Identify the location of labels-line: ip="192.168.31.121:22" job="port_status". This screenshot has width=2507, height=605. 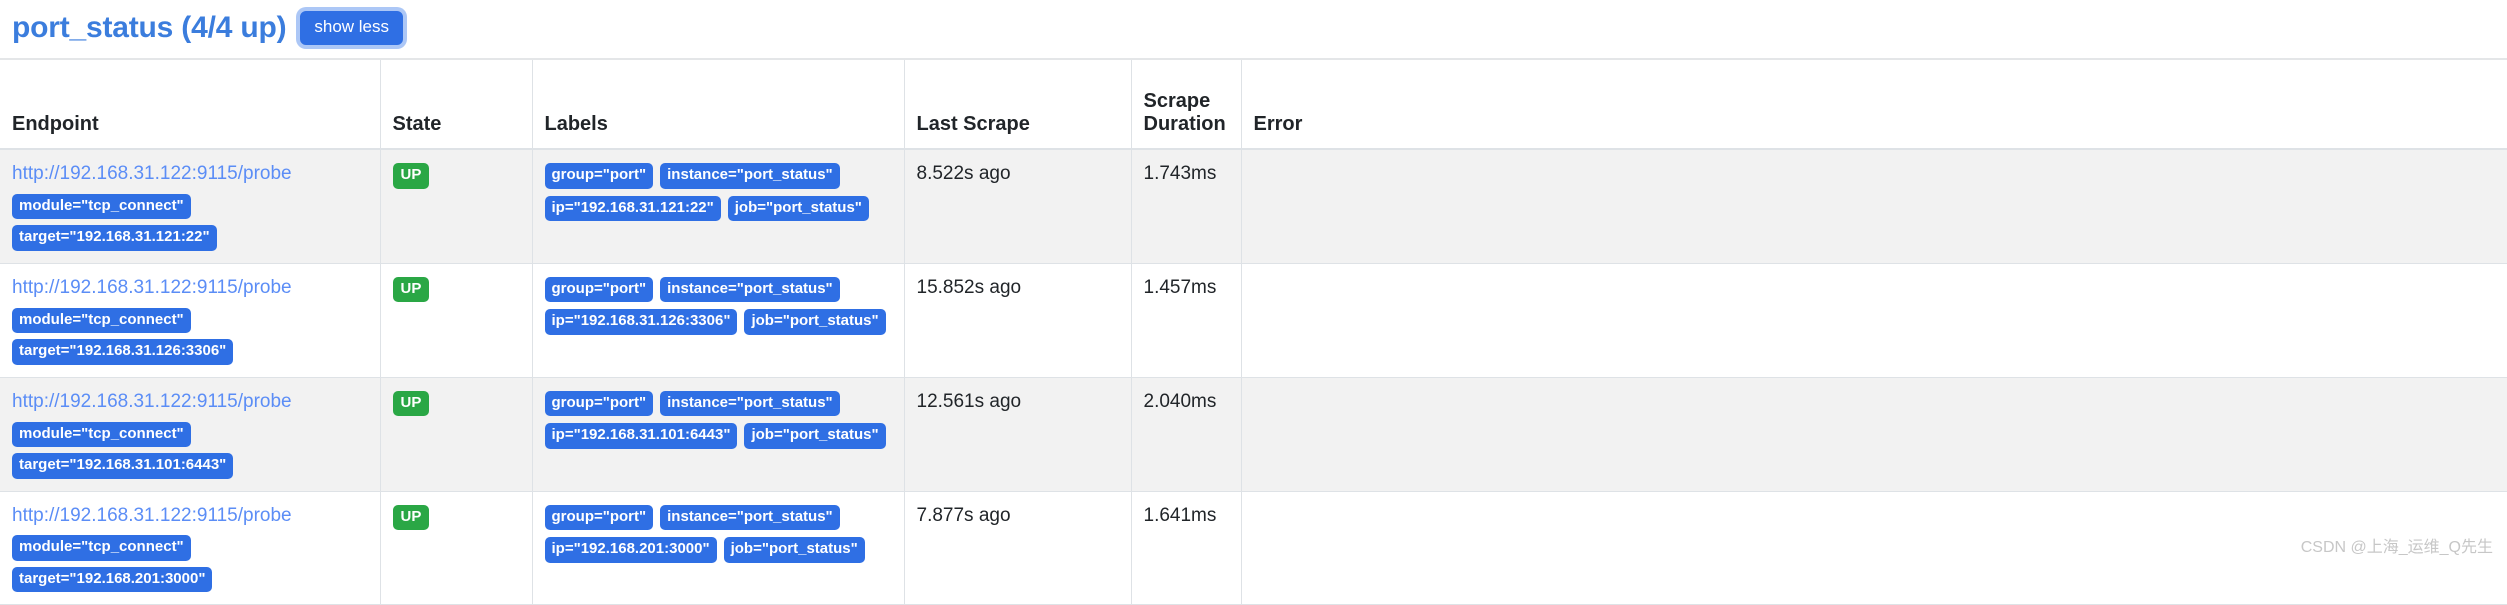
(718, 208).